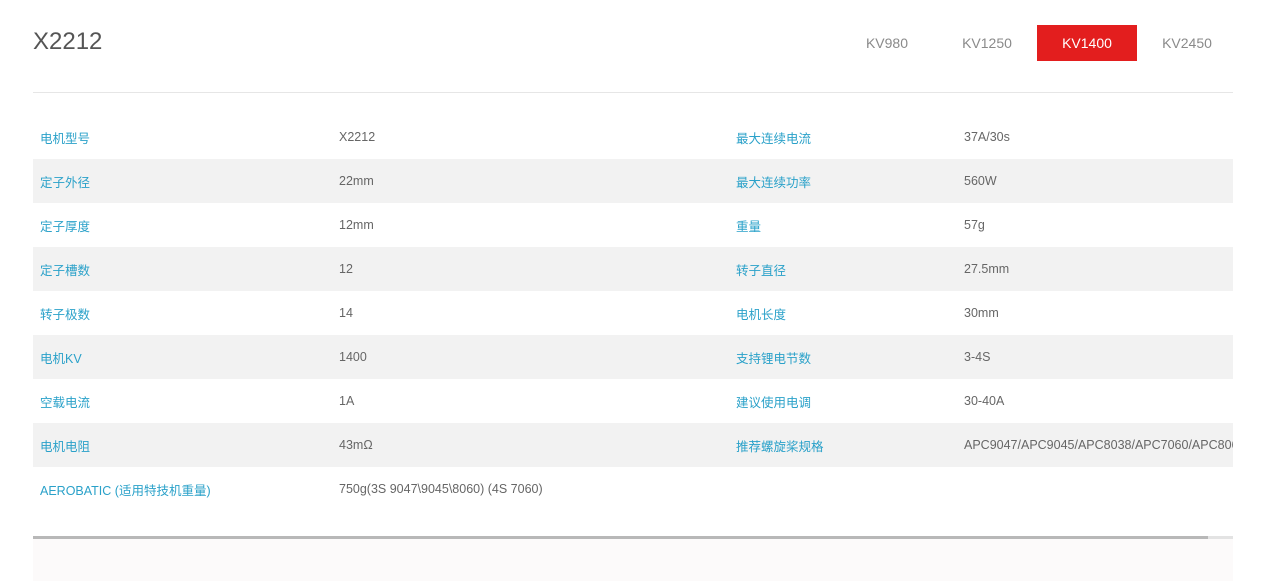 This screenshot has height=581, width=1278. What do you see at coordinates (984, 401) in the screenshot?
I see `spec-value: 30-40A` at bounding box center [984, 401].